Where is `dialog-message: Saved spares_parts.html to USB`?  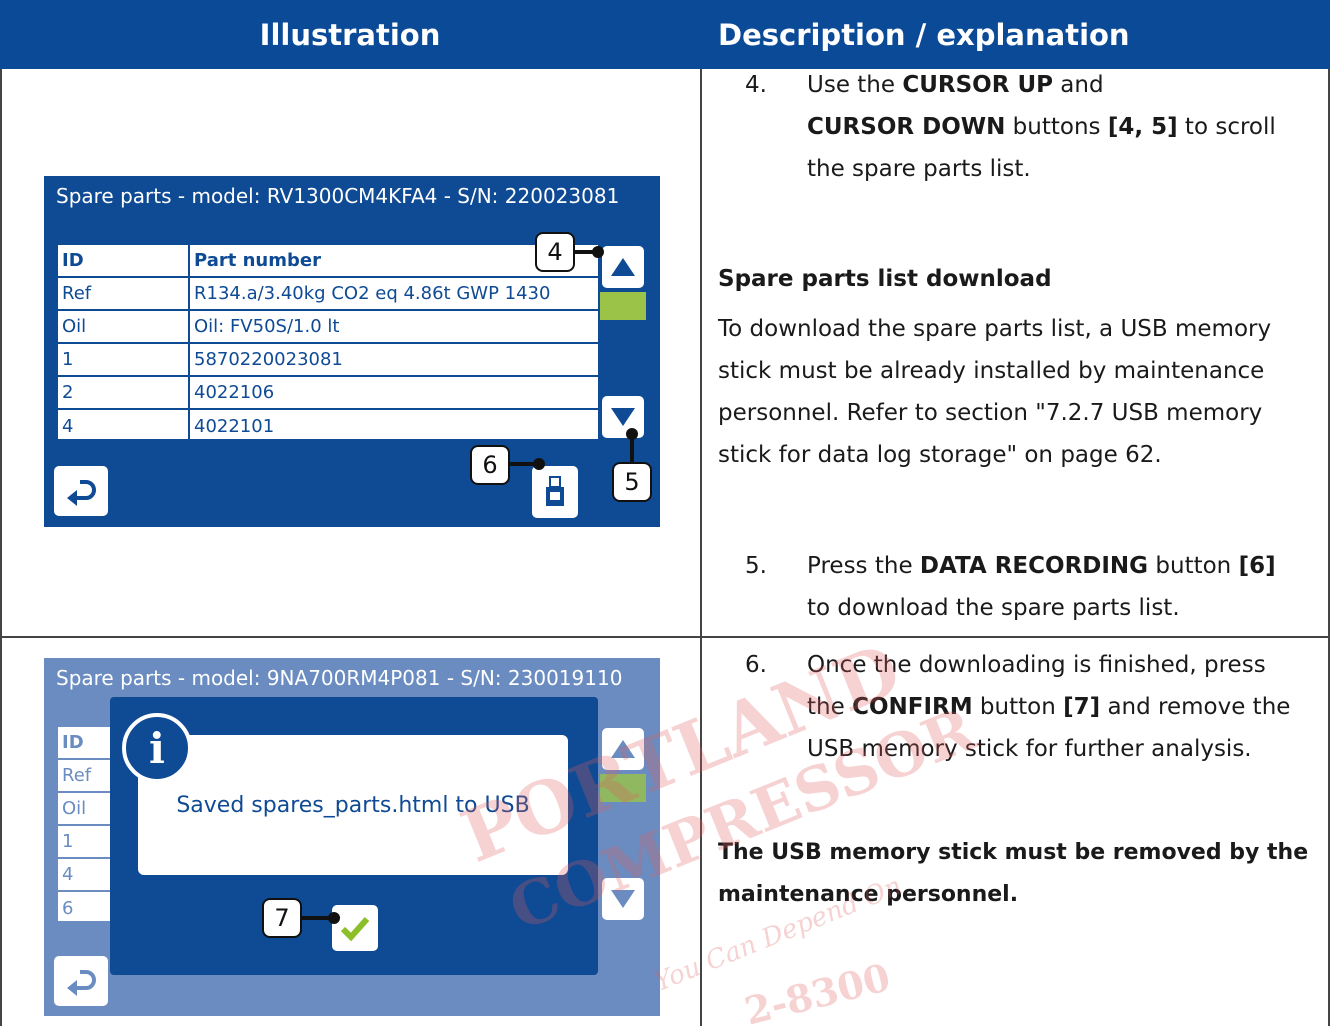
dialog-message: Saved spares_parts.html to USB is located at coordinates (353, 805).